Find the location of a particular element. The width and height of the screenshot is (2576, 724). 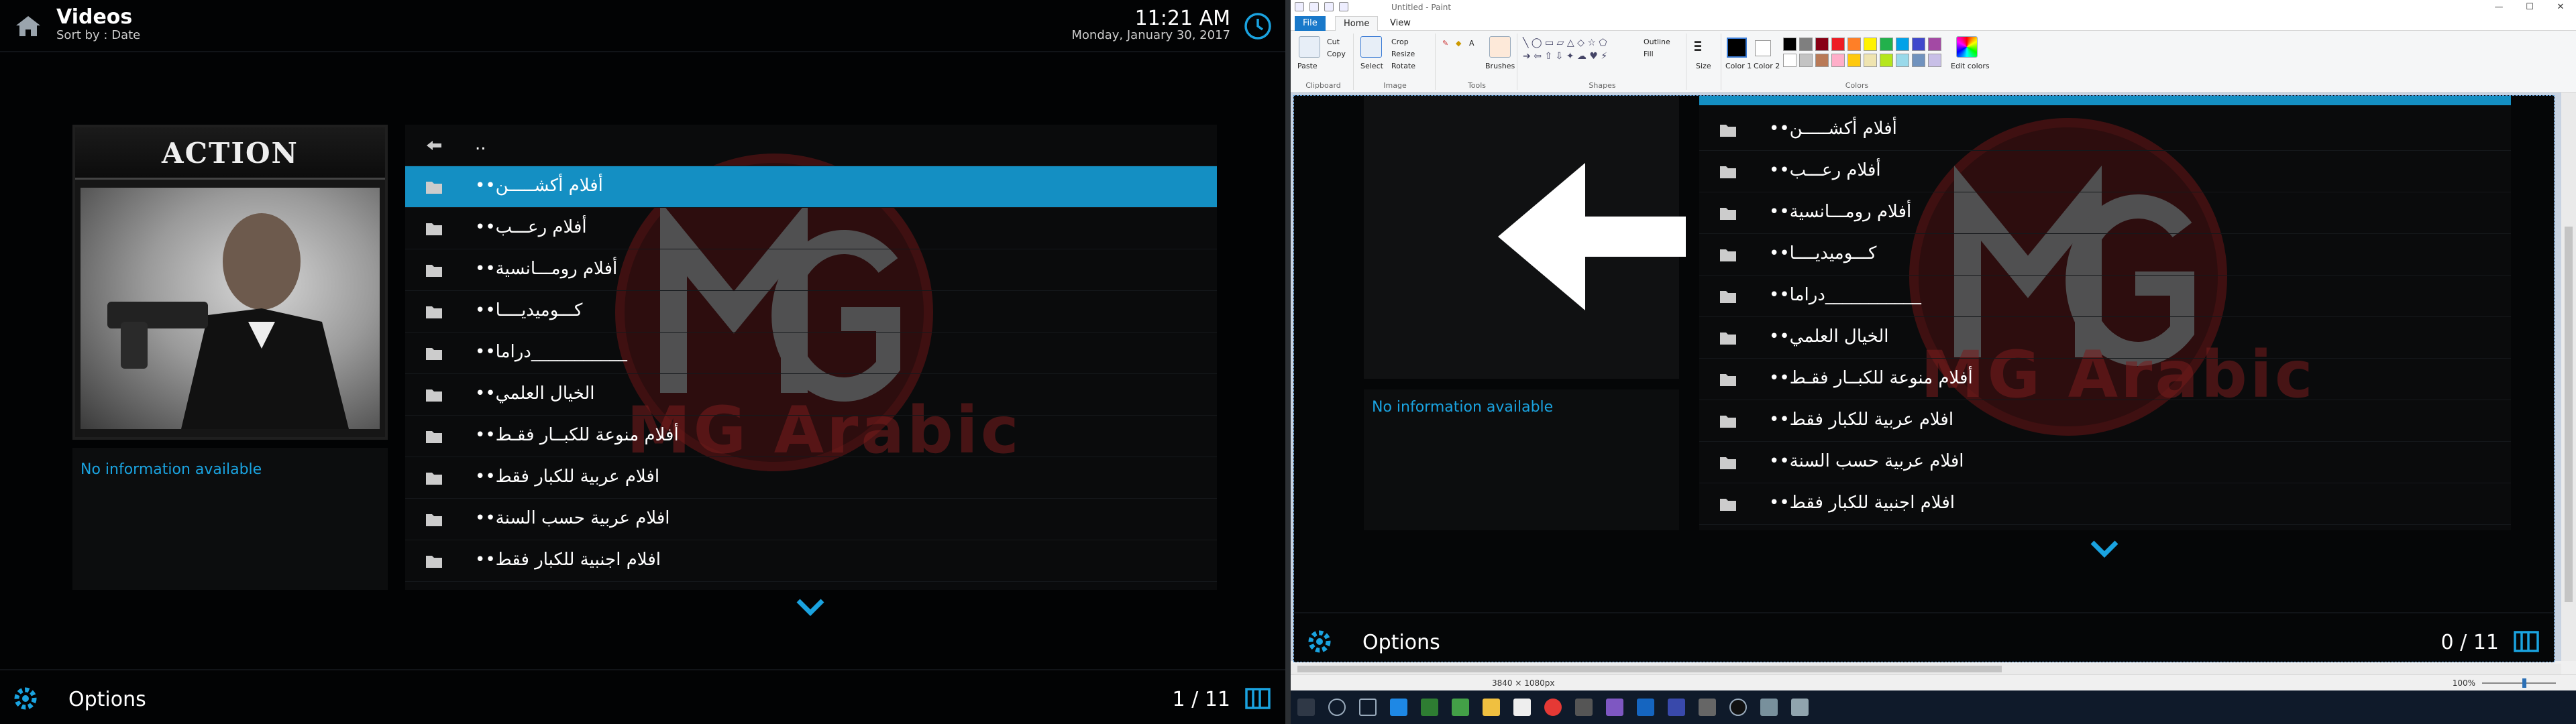

redo-icon is located at coordinates (1343, 6).